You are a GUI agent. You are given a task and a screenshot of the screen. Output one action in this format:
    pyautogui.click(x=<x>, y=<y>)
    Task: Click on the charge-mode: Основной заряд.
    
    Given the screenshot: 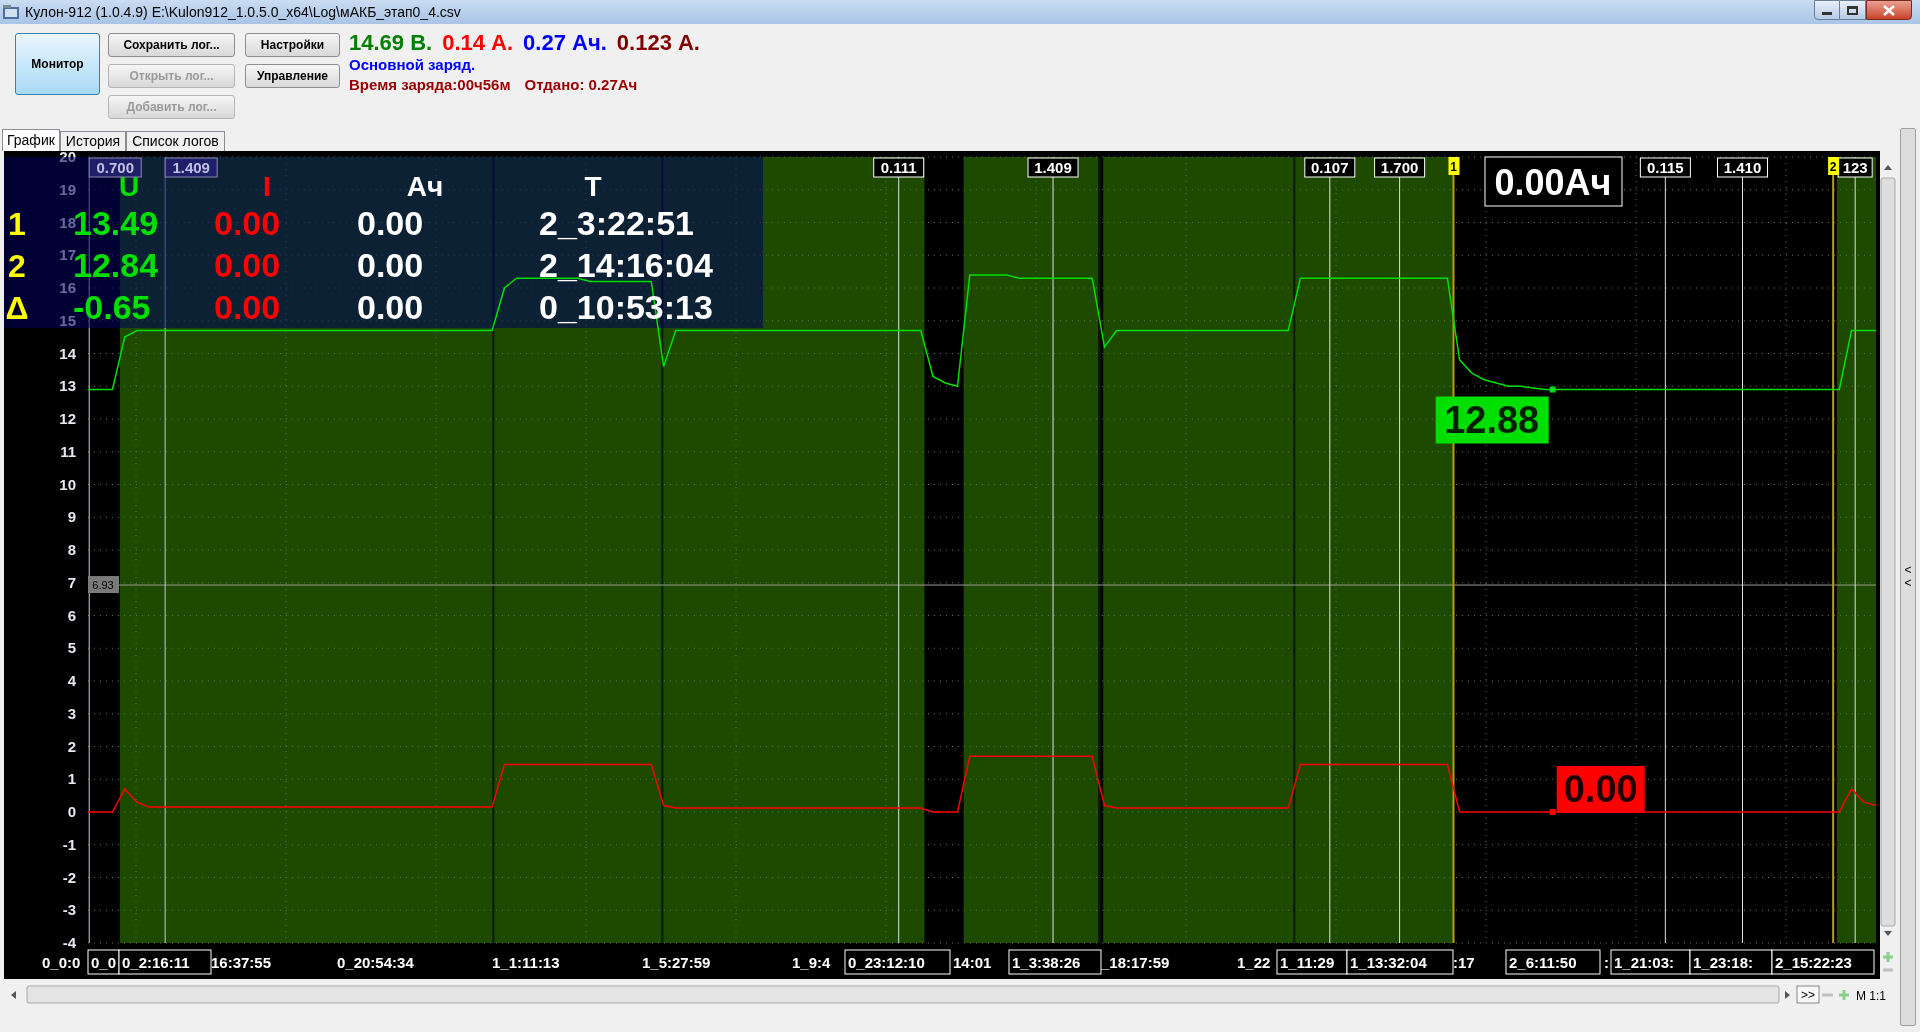 What is the action you would take?
    pyautogui.click(x=413, y=65)
    